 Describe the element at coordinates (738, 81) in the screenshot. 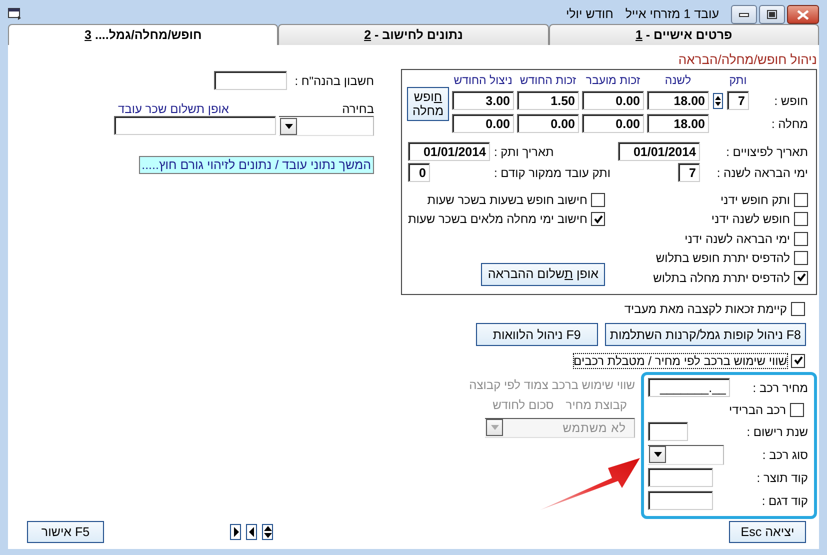

I see `column-header: ותק` at that location.